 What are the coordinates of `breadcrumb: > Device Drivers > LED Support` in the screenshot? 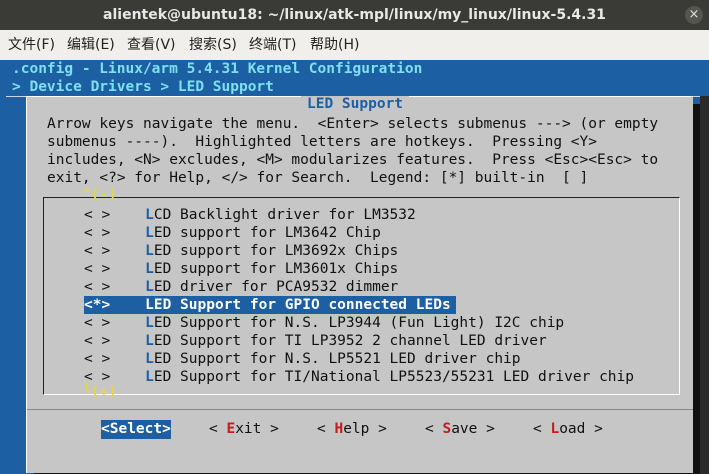 It's located at (143, 87).